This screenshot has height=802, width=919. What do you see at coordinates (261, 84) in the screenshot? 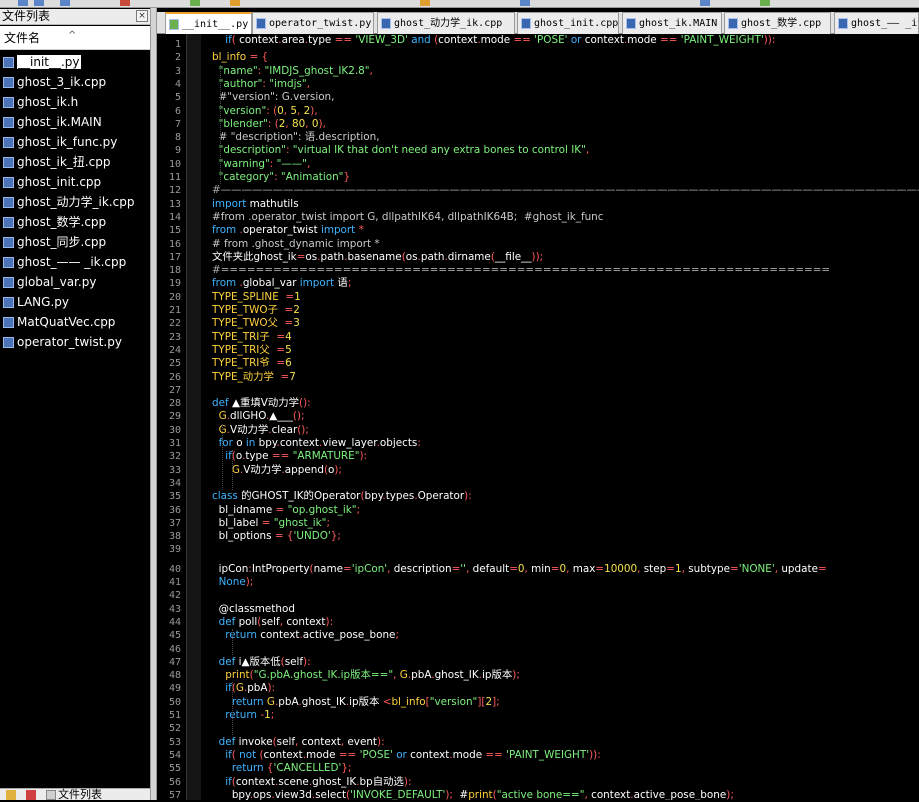
I see `code-line: "author": "imdjs",` at bounding box center [261, 84].